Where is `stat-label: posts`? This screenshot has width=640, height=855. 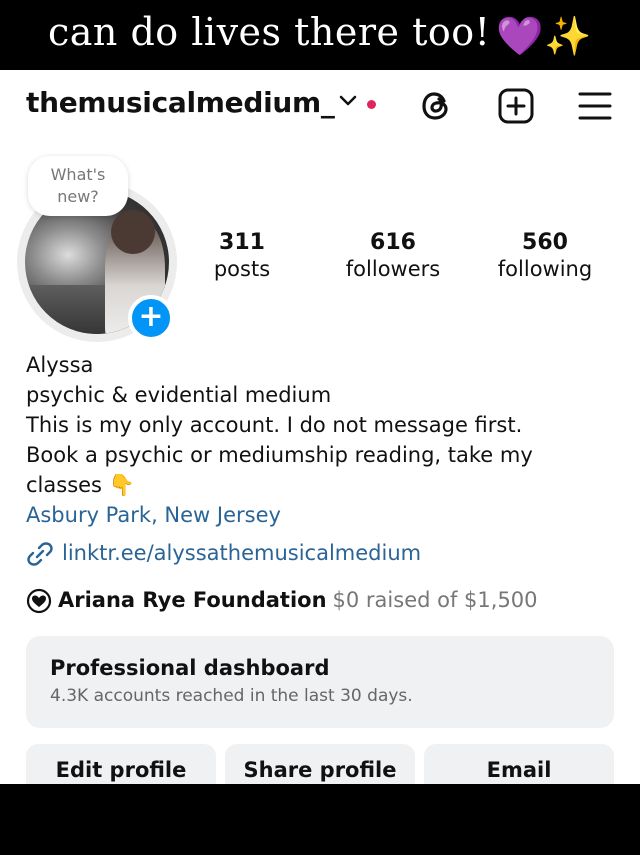
stat-label: posts is located at coordinates (242, 269).